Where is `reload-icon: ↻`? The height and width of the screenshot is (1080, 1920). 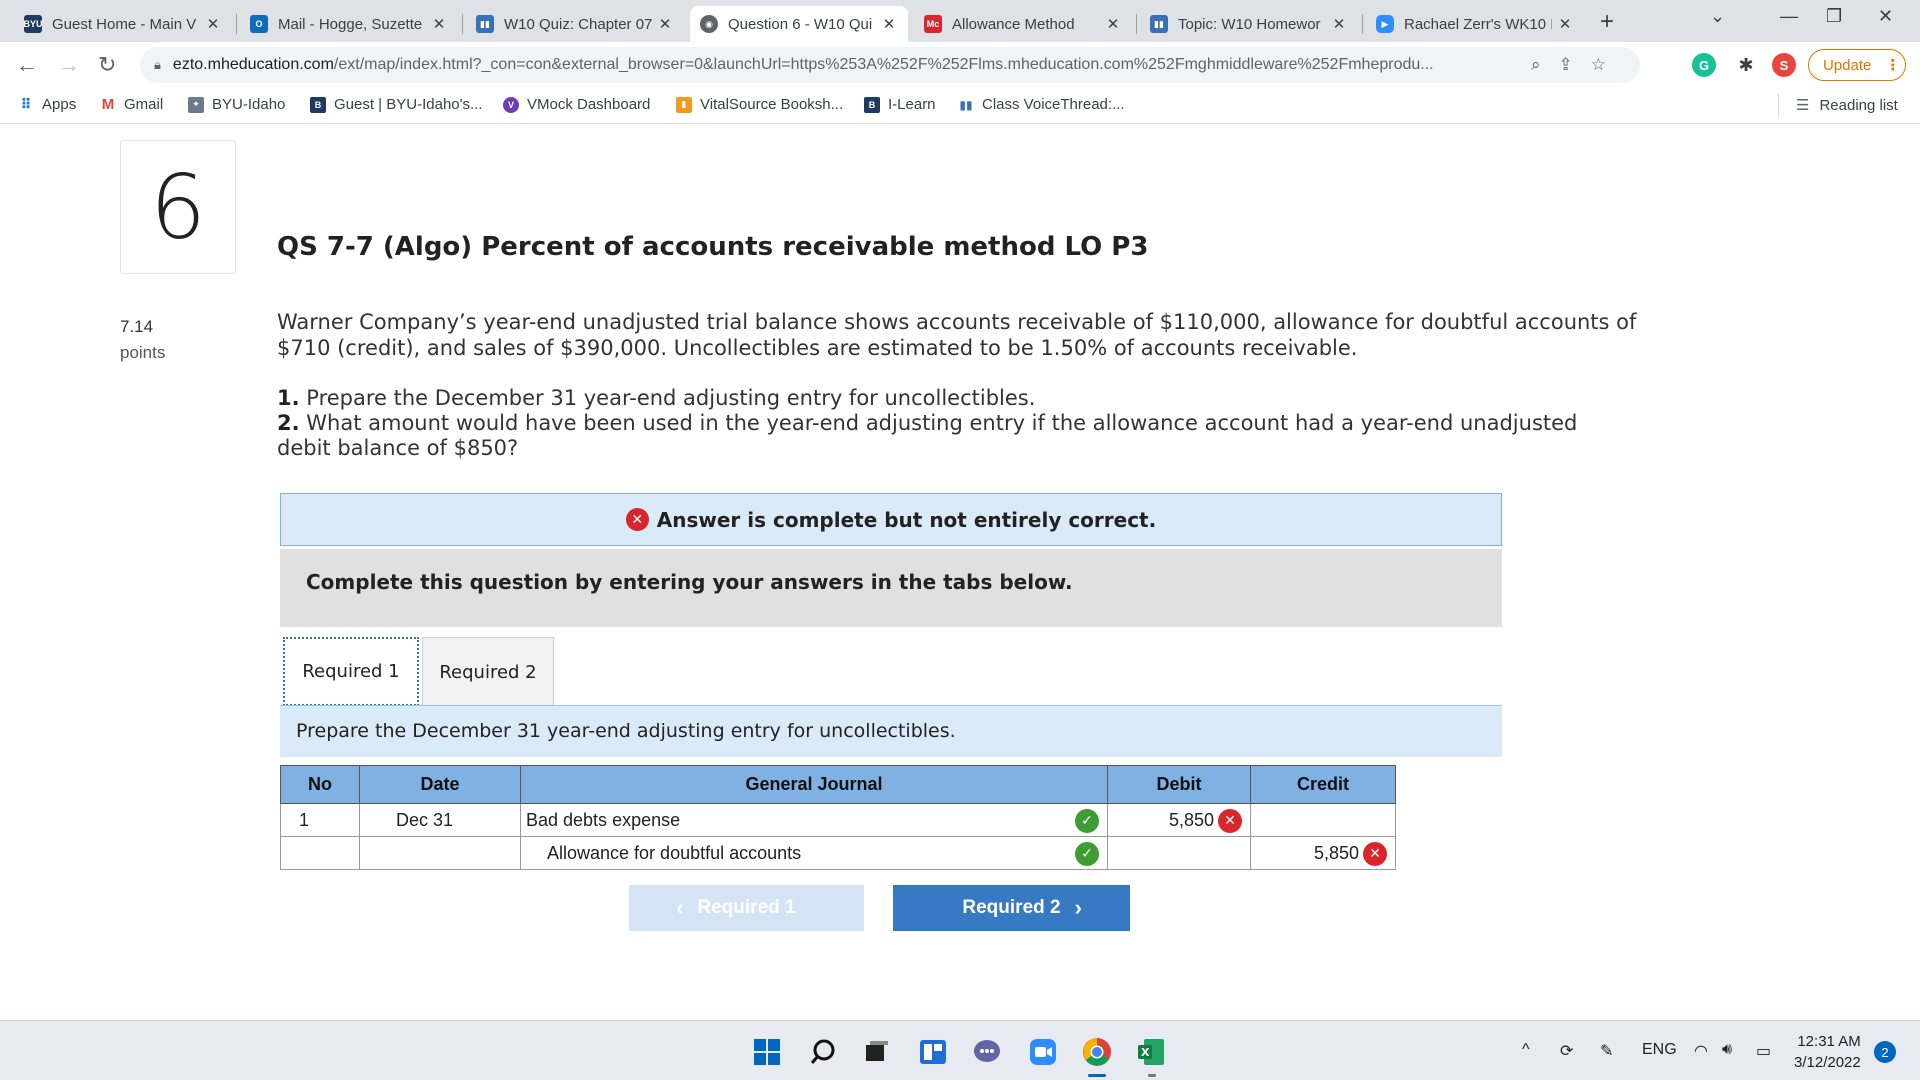 reload-icon: ↻ is located at coordinates (107, 65).